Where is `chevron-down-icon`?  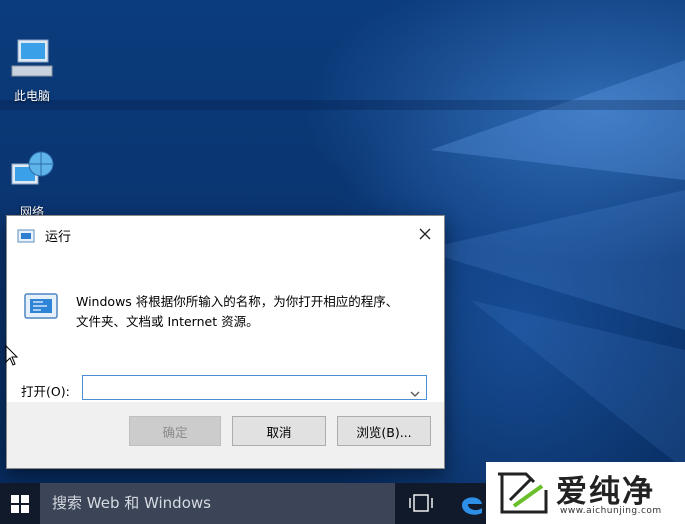
chevron-down-icon is located at coordinates (415, 394).